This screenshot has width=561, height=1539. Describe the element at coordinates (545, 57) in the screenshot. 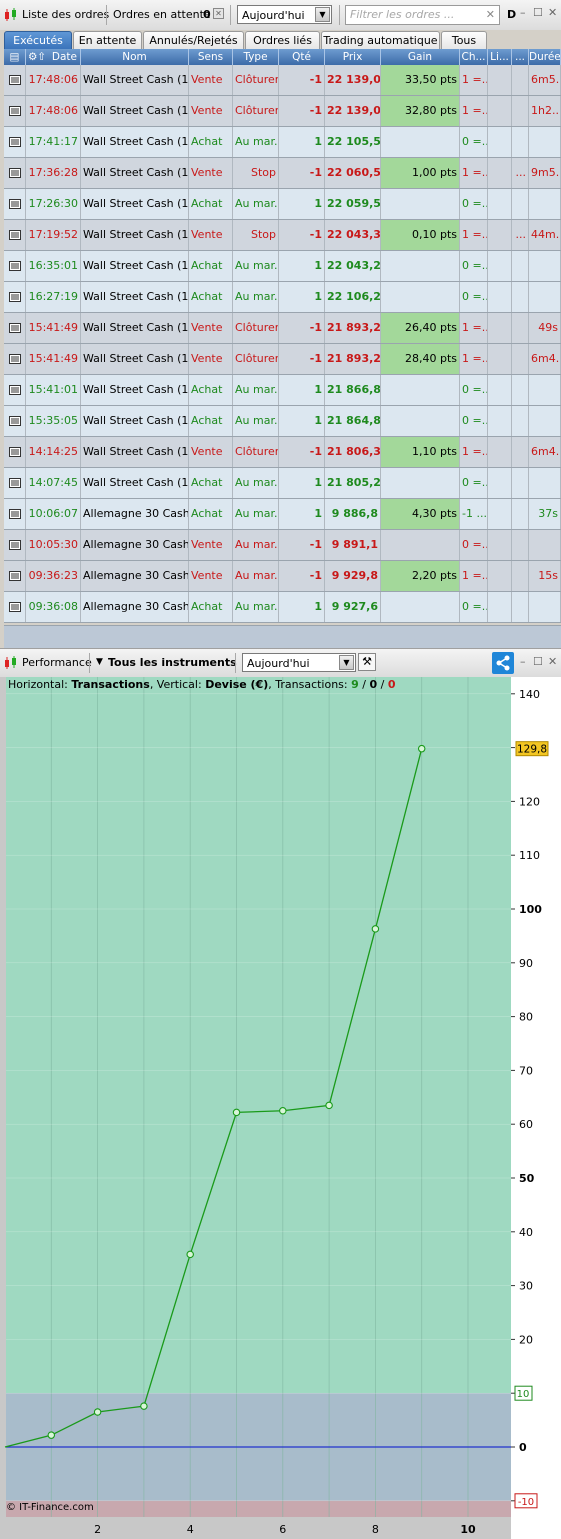

I see `col-duration: Durée` at that location.